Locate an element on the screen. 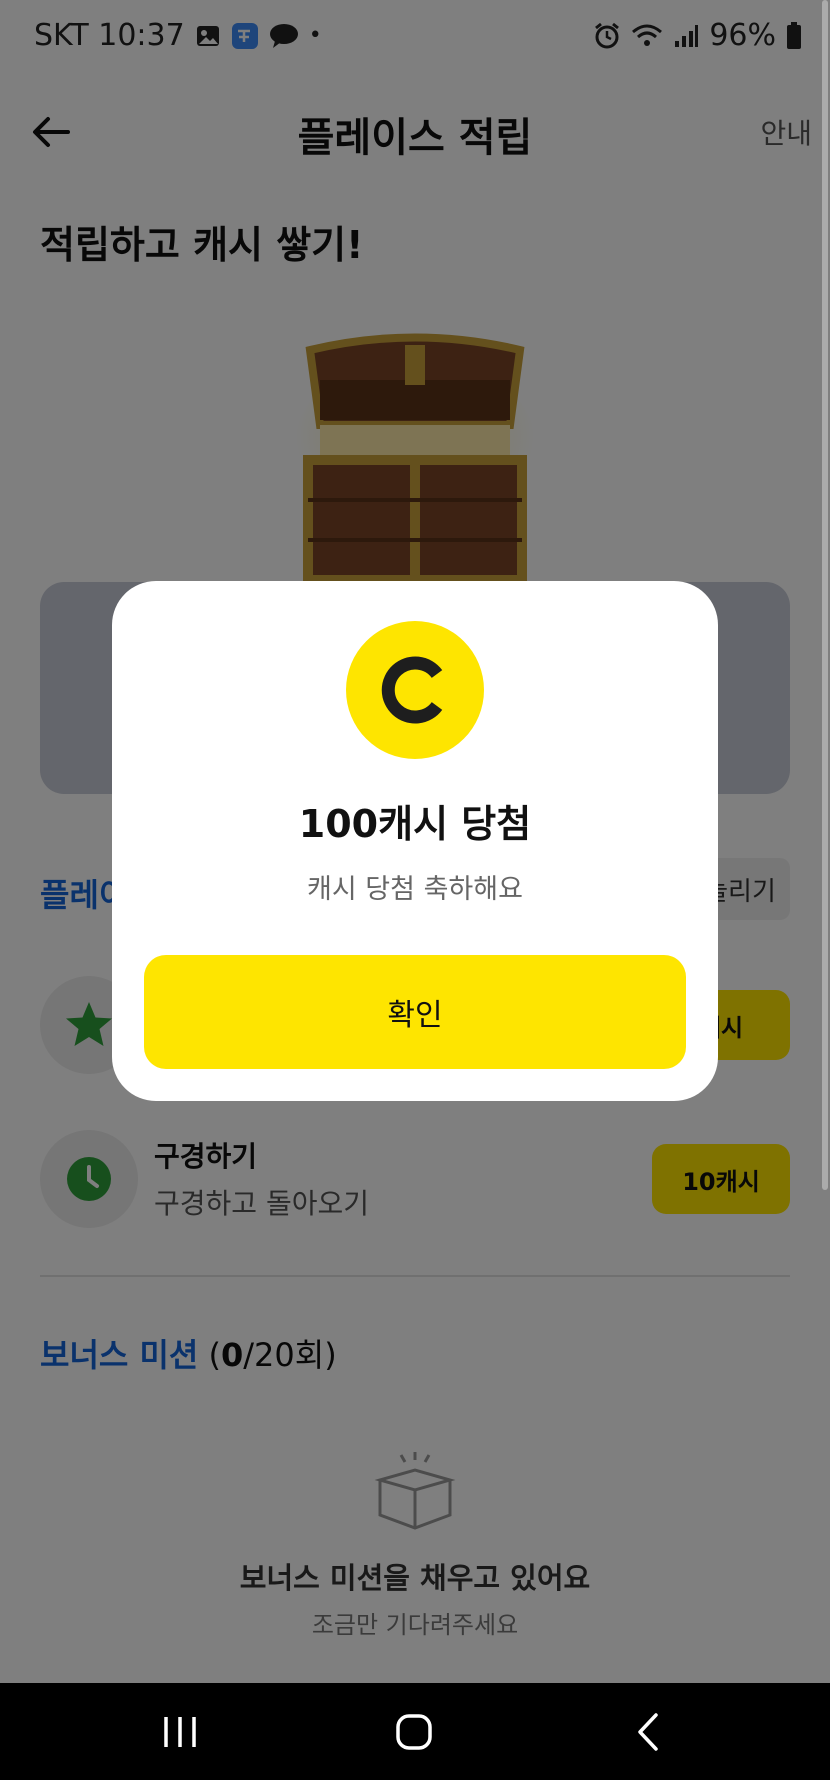 The image size is (830, 1780). recent-apps-icon is located at coordinates (180, 1732).